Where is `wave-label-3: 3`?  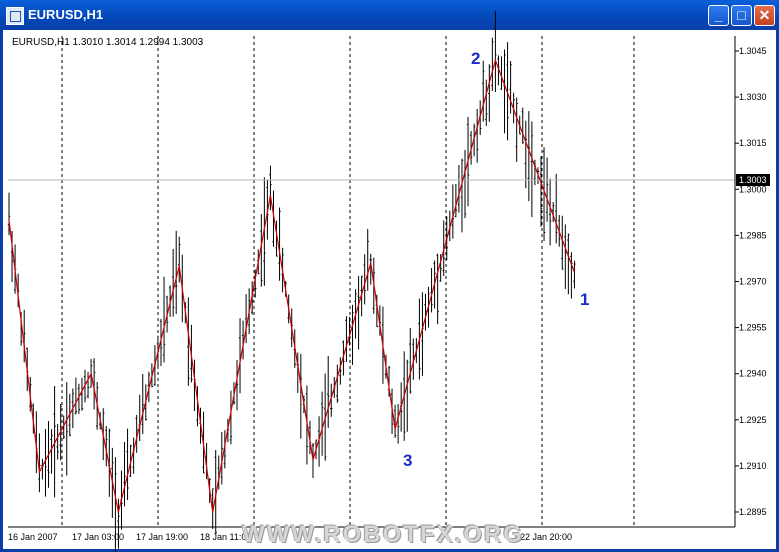 wave-label-3: 3 is located at coordinates (407, 460).